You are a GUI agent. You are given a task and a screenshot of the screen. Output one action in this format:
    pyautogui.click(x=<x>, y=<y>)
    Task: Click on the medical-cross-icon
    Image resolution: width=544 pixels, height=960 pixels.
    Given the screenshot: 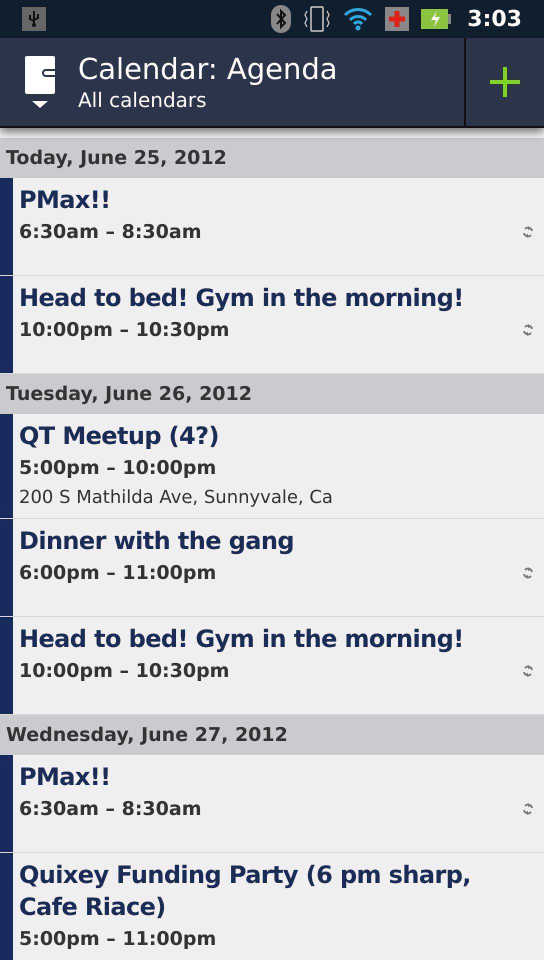 What is the action you would take?
    pyautogui.click(x=397, y=19)
    